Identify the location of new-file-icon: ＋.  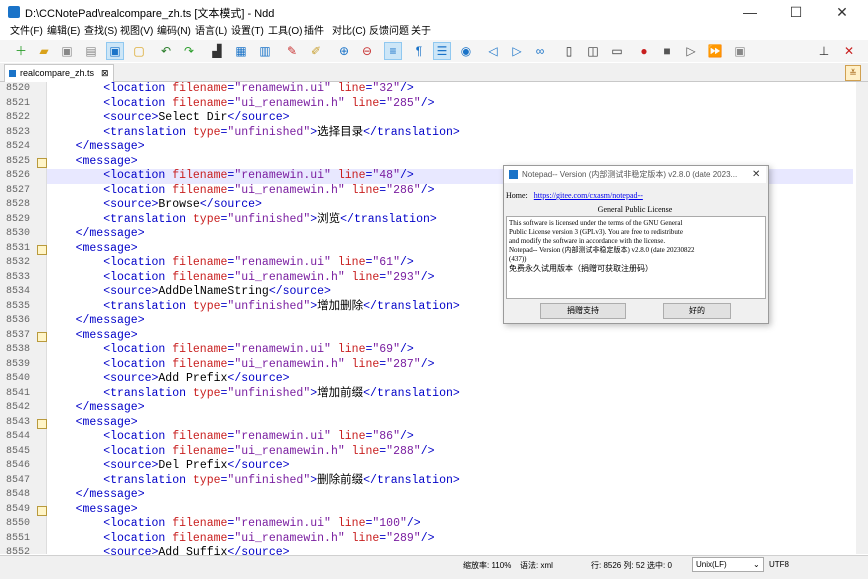
(21, 51).